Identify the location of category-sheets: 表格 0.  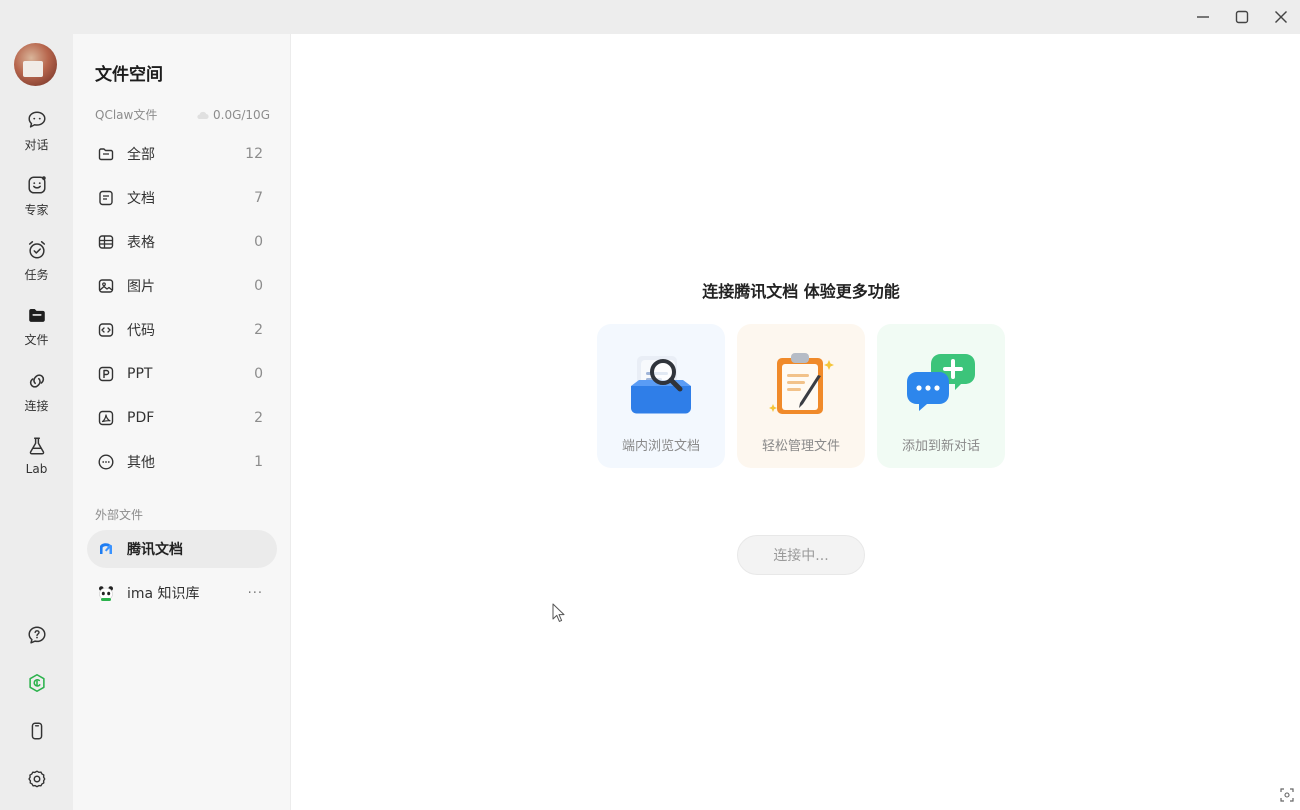
(182, 242).